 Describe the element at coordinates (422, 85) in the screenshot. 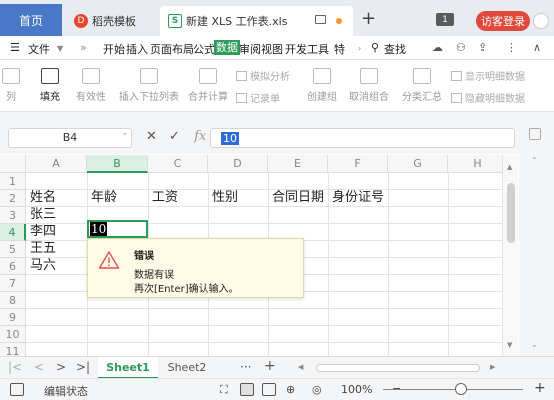

I see `subtotal-button: 分类汇总` at that location.